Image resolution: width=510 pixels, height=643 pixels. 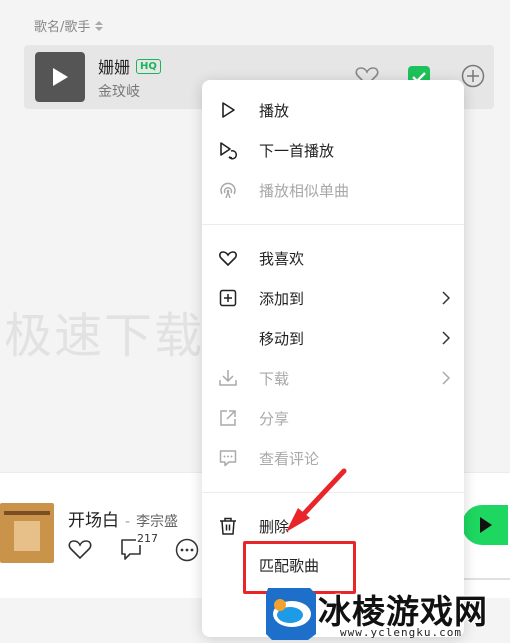 What do you see at coordinates (114, 67) in the screenshot?
I see `song-title: 姗姗` at bounding box center [114, 67].